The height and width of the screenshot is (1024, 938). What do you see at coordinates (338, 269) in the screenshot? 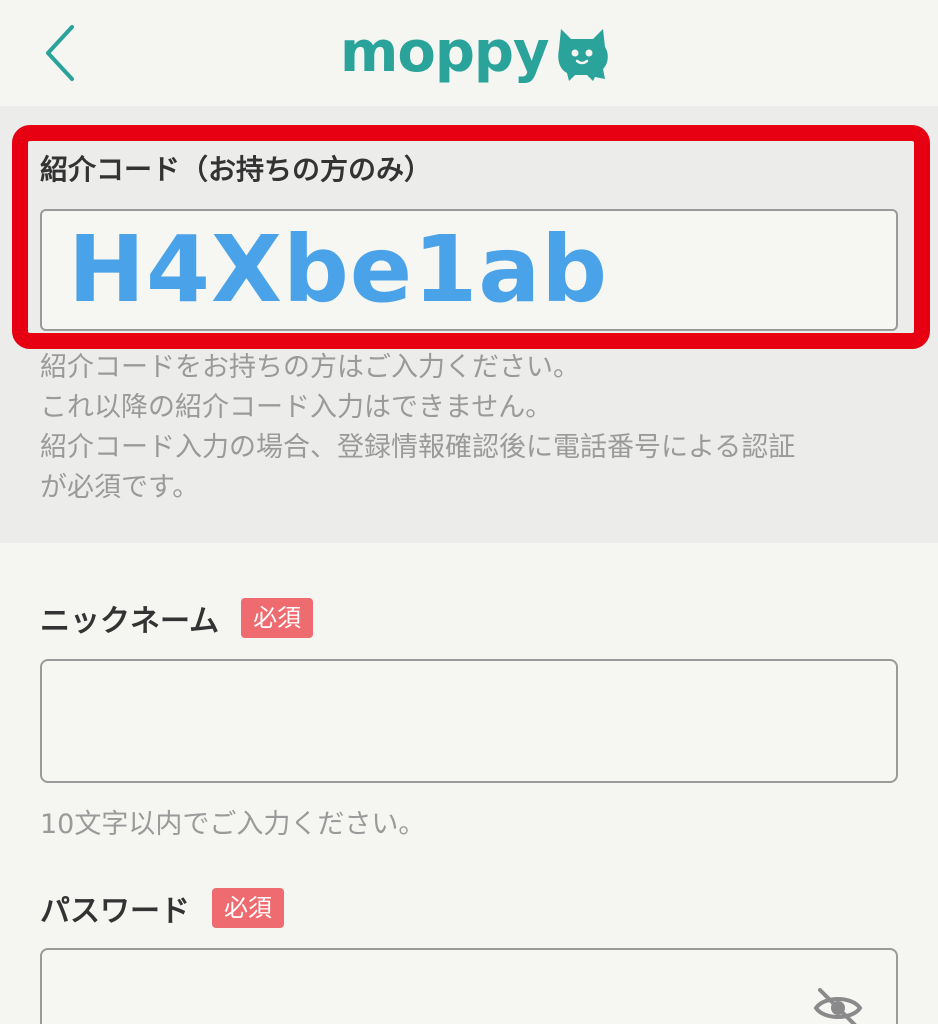
I see `referral-code-value: H4Xbe1ab` at bounding box center [338, 269].